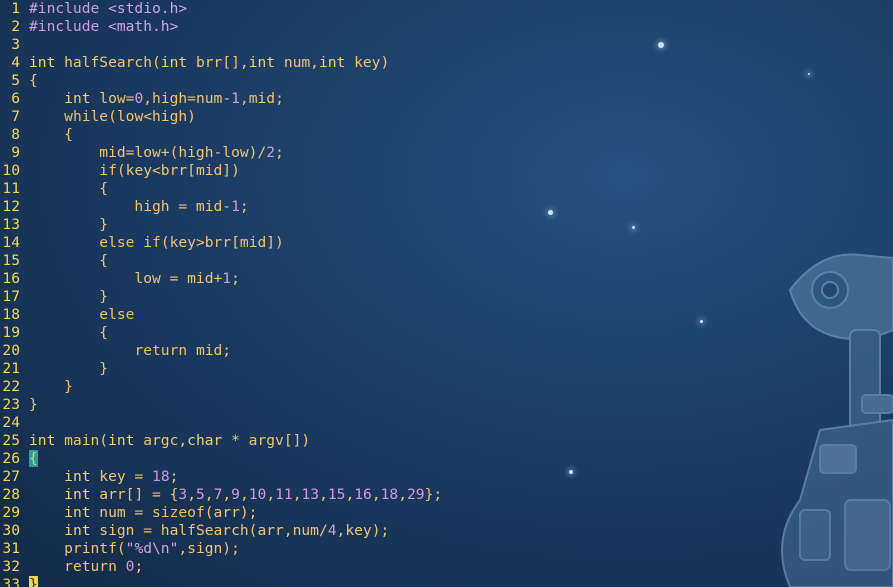 Image resolution: width=893 pixels, height=587 pixels. I want to click on code-token: ,, so click(209, 494).